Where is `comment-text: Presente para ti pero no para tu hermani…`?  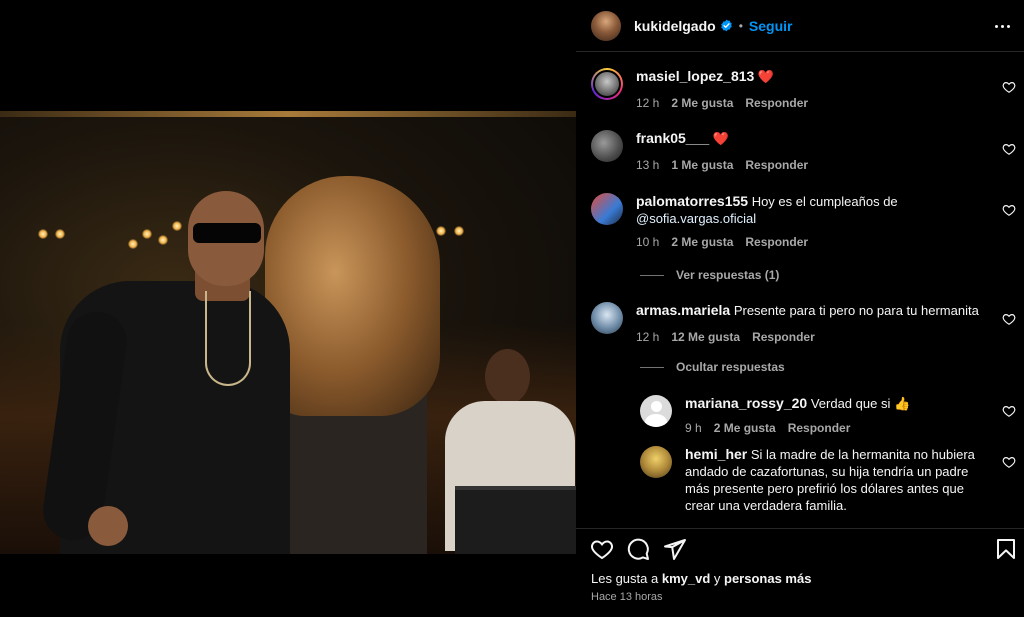
comment-text: Presente para ti pero no para tu hermani… is located at coordinates (856, 310).